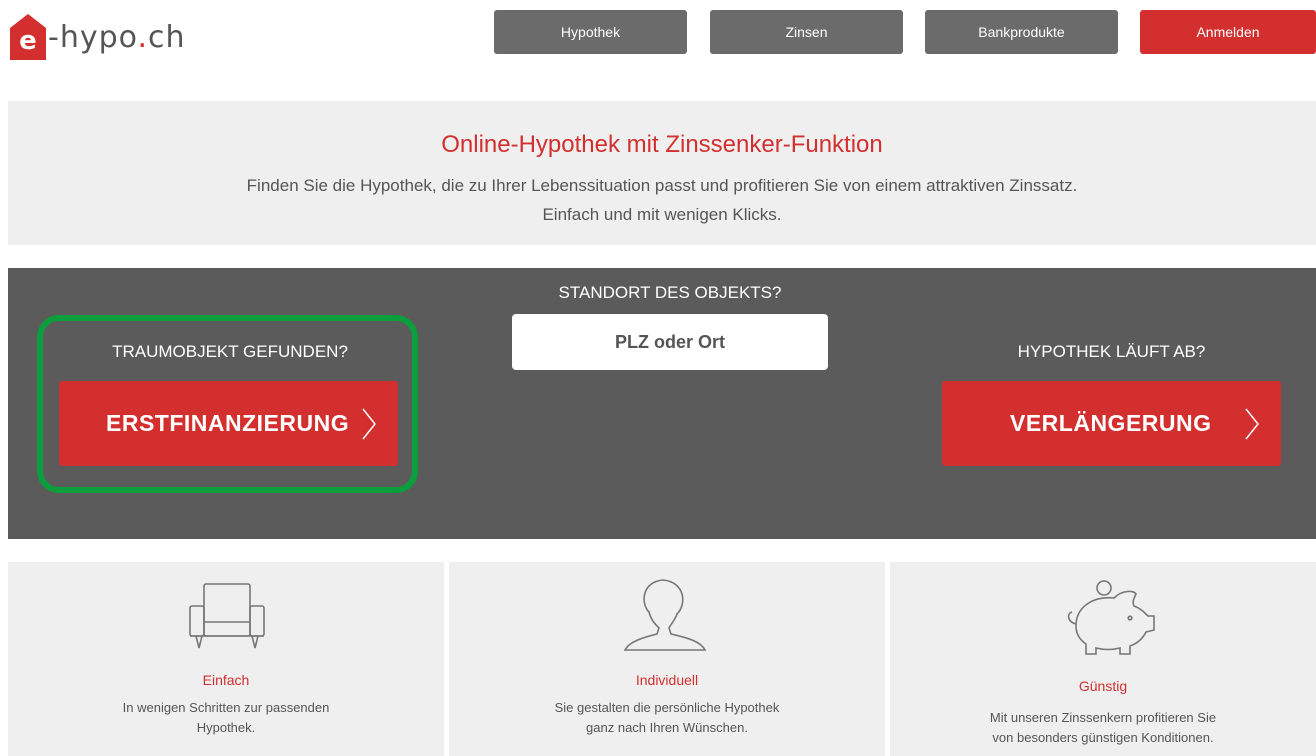 The image size is (1316, 756). What do you see at coordinates (226, 680) in the screenshot?
I see `feature-title: Einfach` at bounding box center [226, 680].